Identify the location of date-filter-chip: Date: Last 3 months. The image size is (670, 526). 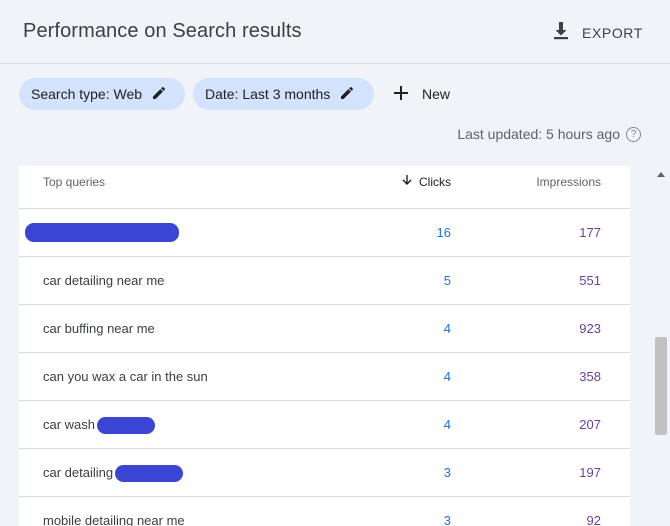
(283, 94).